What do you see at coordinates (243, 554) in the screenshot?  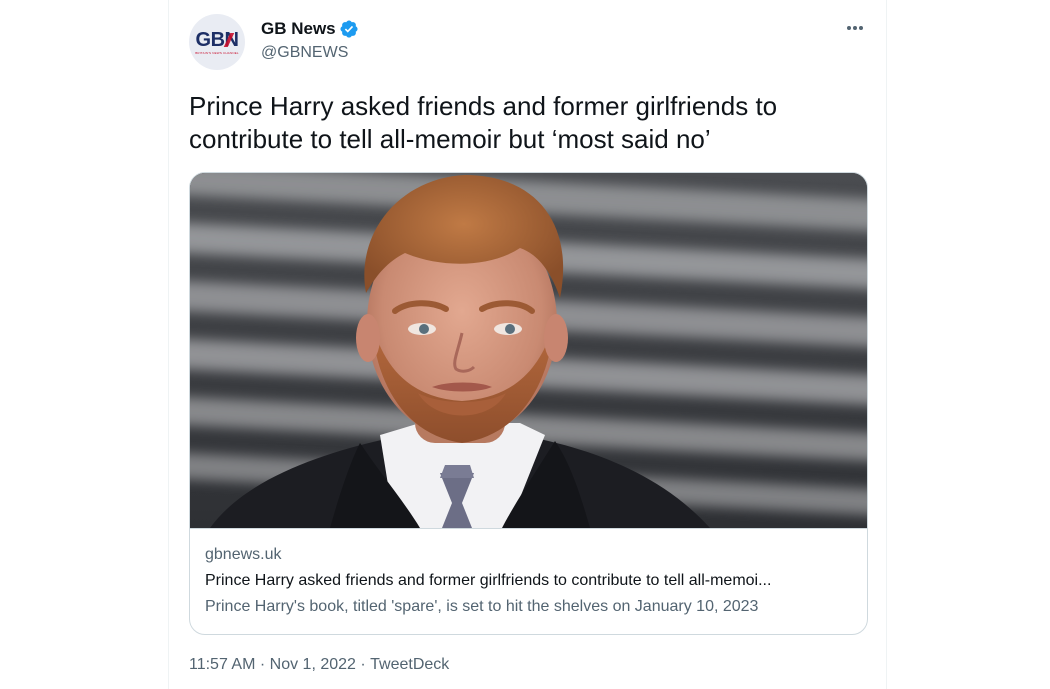 I see `card-domain: gbnews.uk` at bounding box center [243, 554].